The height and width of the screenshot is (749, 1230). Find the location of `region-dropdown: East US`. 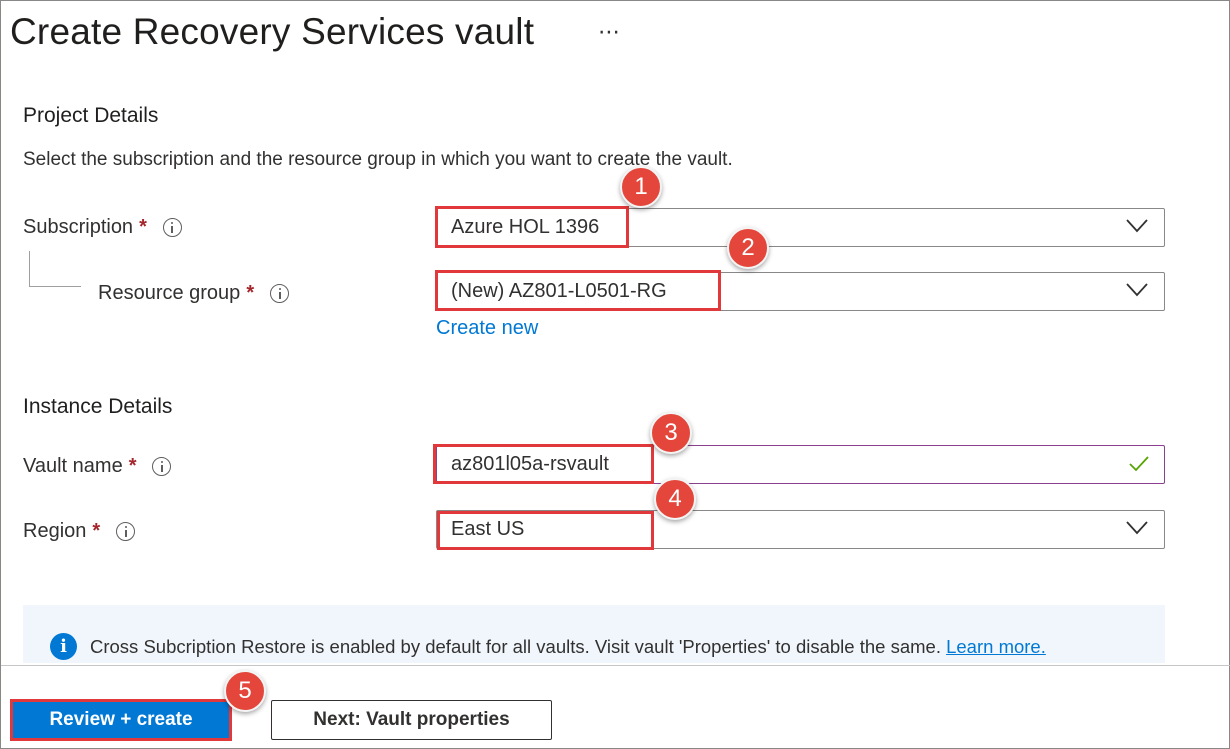

region-dropdown: East US is located at coordinates (800, 529).